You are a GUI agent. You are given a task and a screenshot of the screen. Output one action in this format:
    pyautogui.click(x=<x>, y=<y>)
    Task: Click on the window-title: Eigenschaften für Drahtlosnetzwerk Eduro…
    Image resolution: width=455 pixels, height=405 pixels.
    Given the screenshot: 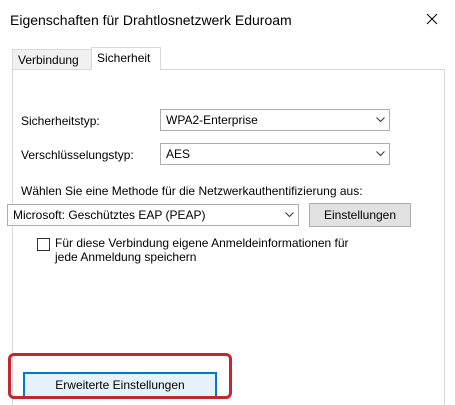 What is the action you would take?
    pyautogui.click(x=151, y=20)
    